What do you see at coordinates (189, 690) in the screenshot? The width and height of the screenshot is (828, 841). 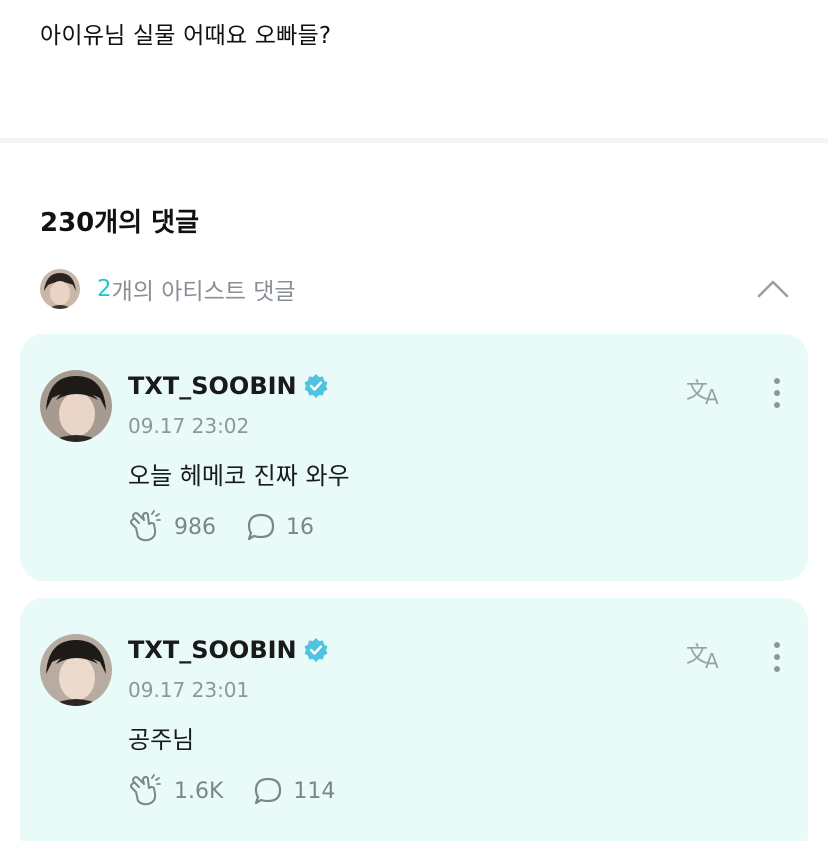 I see `comment-timestamp: 09.17 23:01` at bounding box center [189, 690].